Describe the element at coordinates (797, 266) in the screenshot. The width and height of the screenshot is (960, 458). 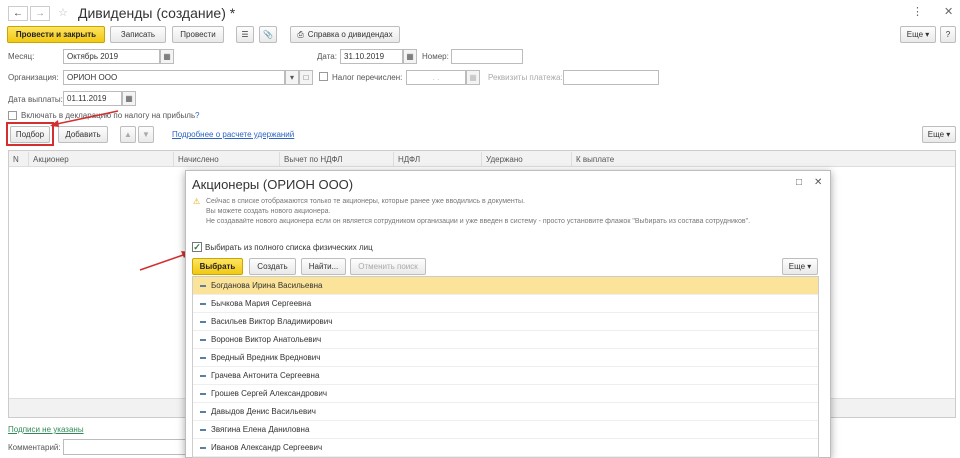
I see `dialog-more-label: Еще` at that location.